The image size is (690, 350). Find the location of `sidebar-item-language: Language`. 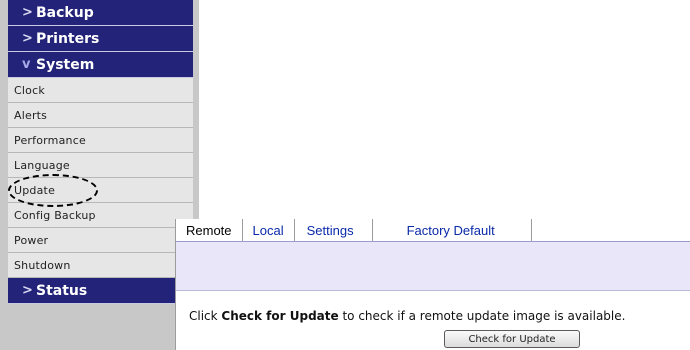

sidebar-item-language: Language is located at coordinates (100, 165).